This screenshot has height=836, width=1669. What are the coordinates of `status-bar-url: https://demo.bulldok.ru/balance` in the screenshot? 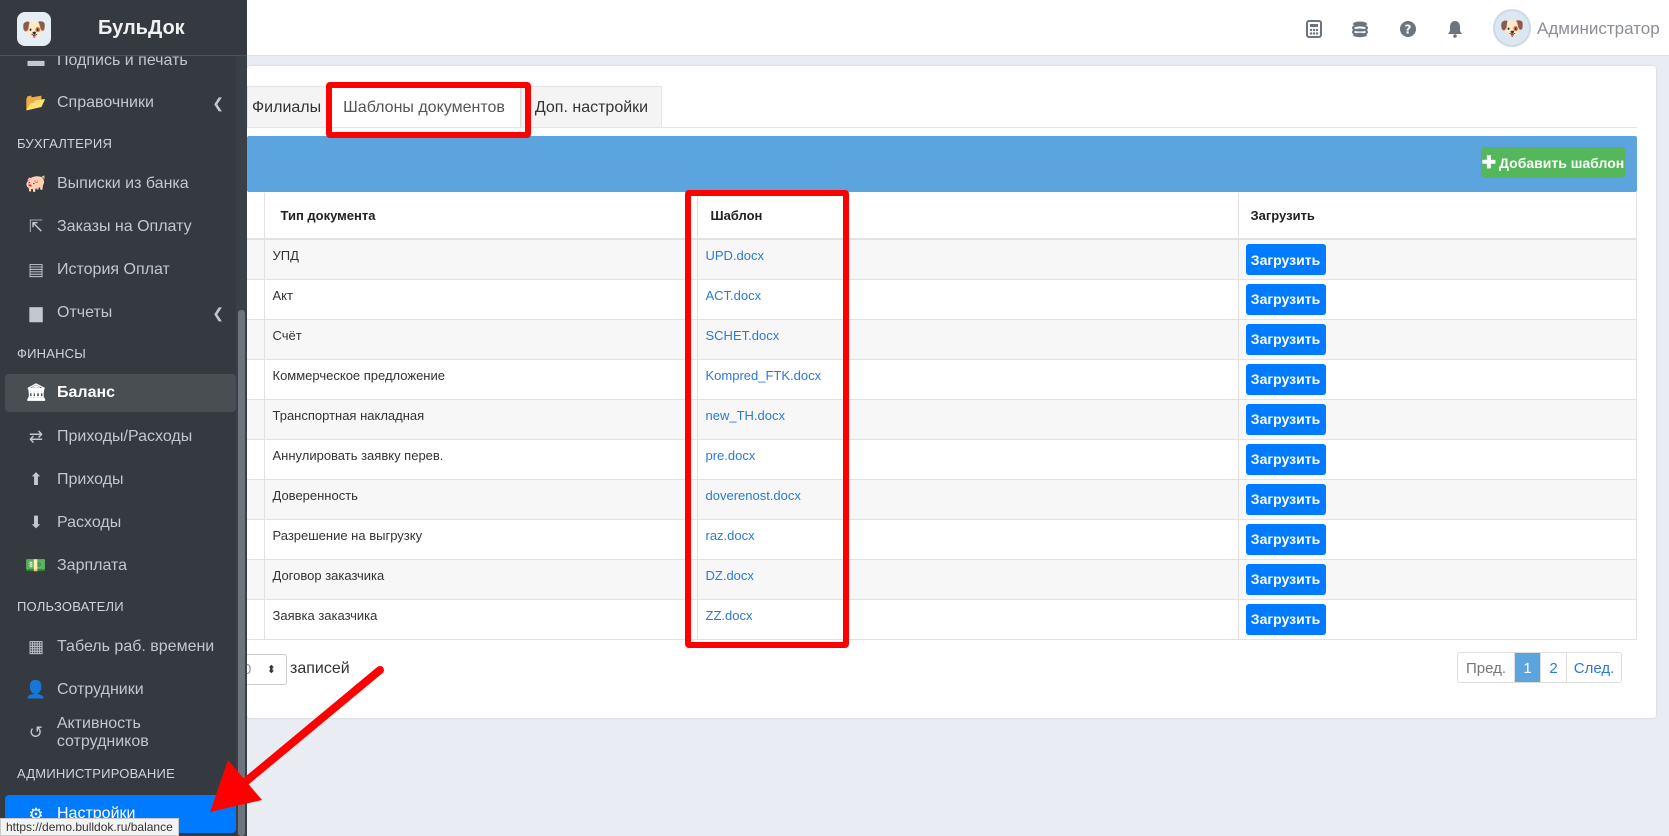 It's located at (89, 827).